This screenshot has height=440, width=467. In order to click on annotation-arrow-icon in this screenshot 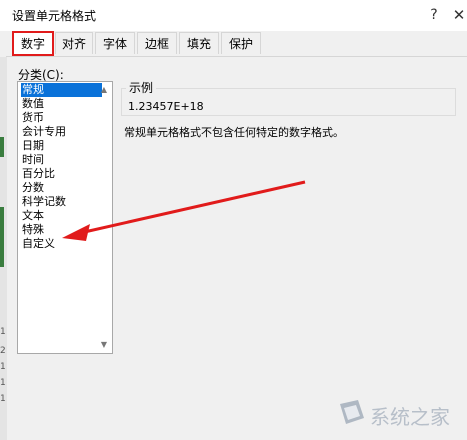, I will do `click(184, 210)`.